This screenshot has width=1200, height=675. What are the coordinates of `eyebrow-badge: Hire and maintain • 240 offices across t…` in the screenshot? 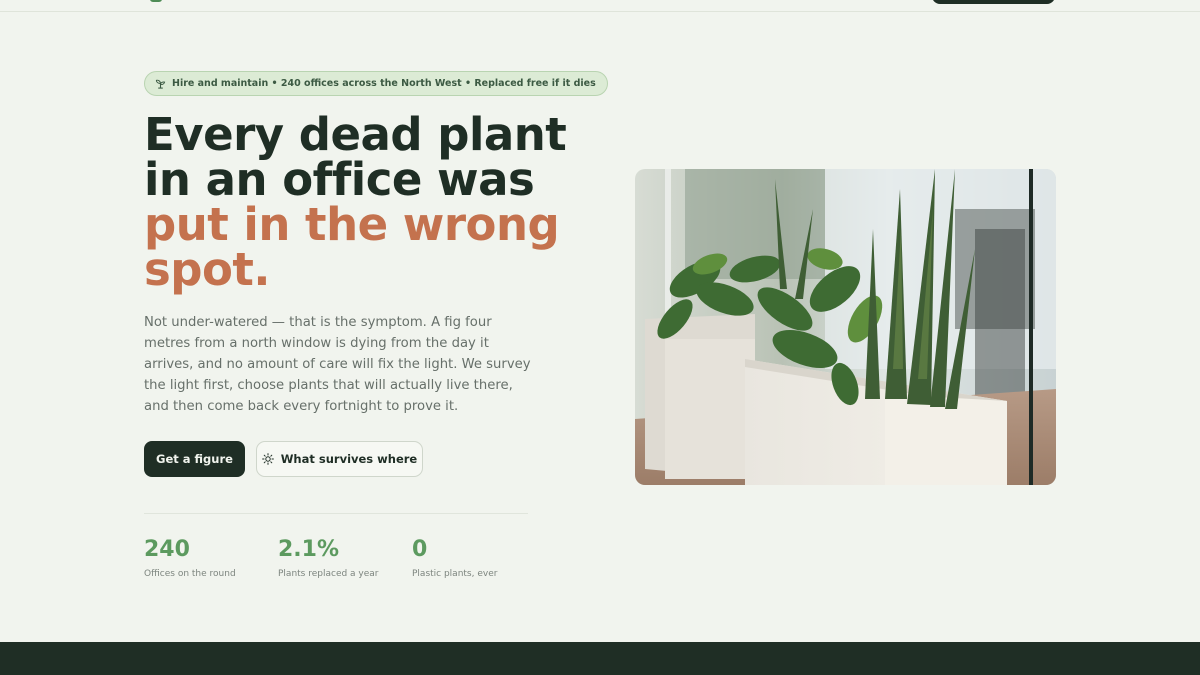 It's located at (376, 83).